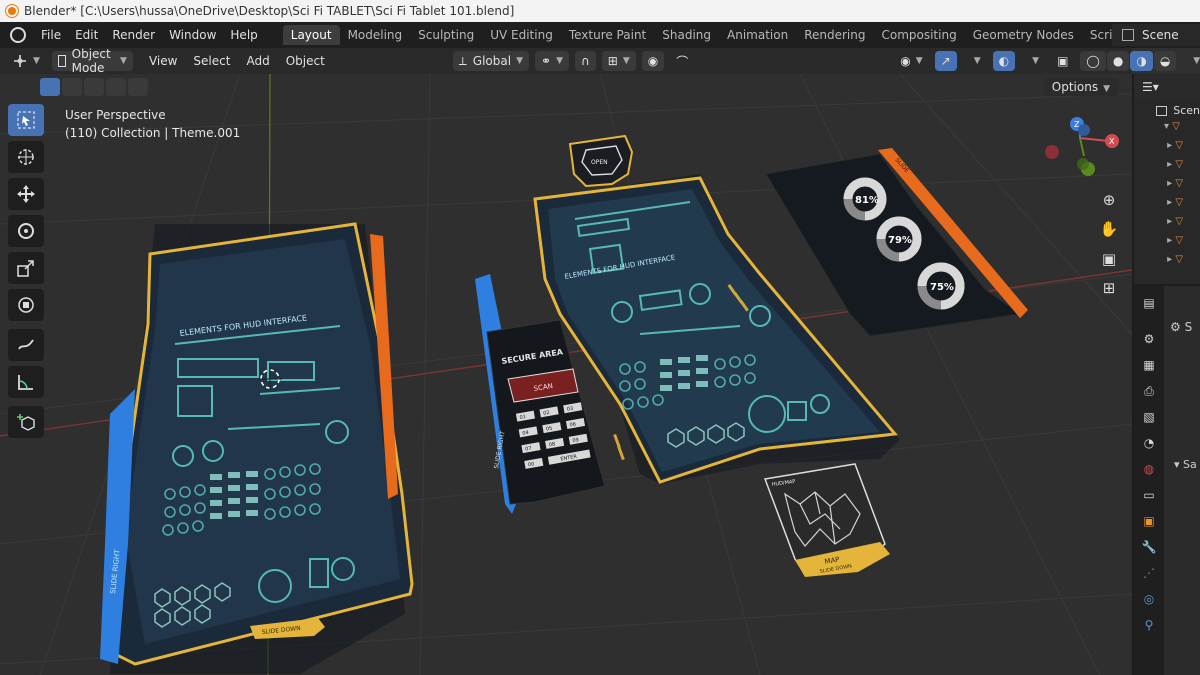  I want to click on rotate-tool, so click(26, 231).